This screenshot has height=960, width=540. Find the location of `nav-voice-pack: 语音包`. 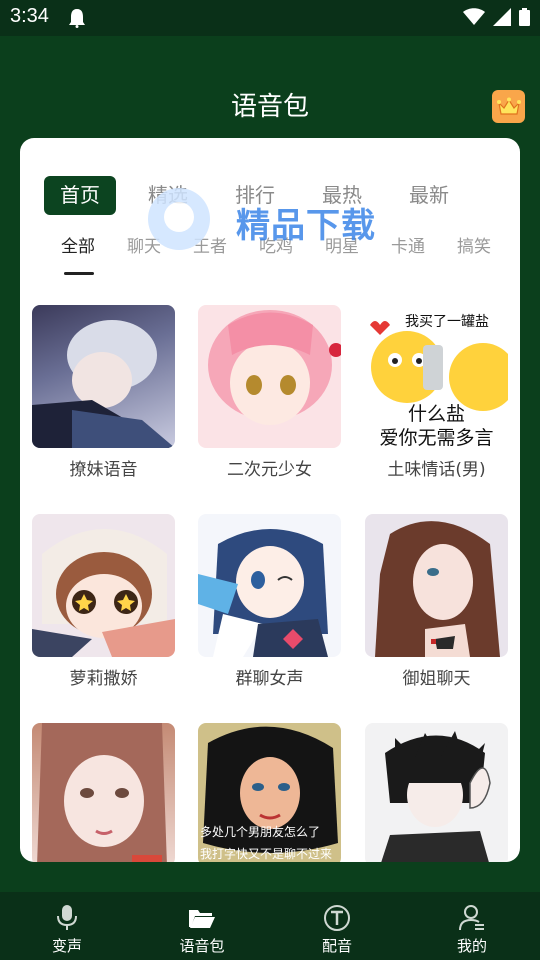

nav-voice-pack: 语音包 is located at coordinates (202, 926).